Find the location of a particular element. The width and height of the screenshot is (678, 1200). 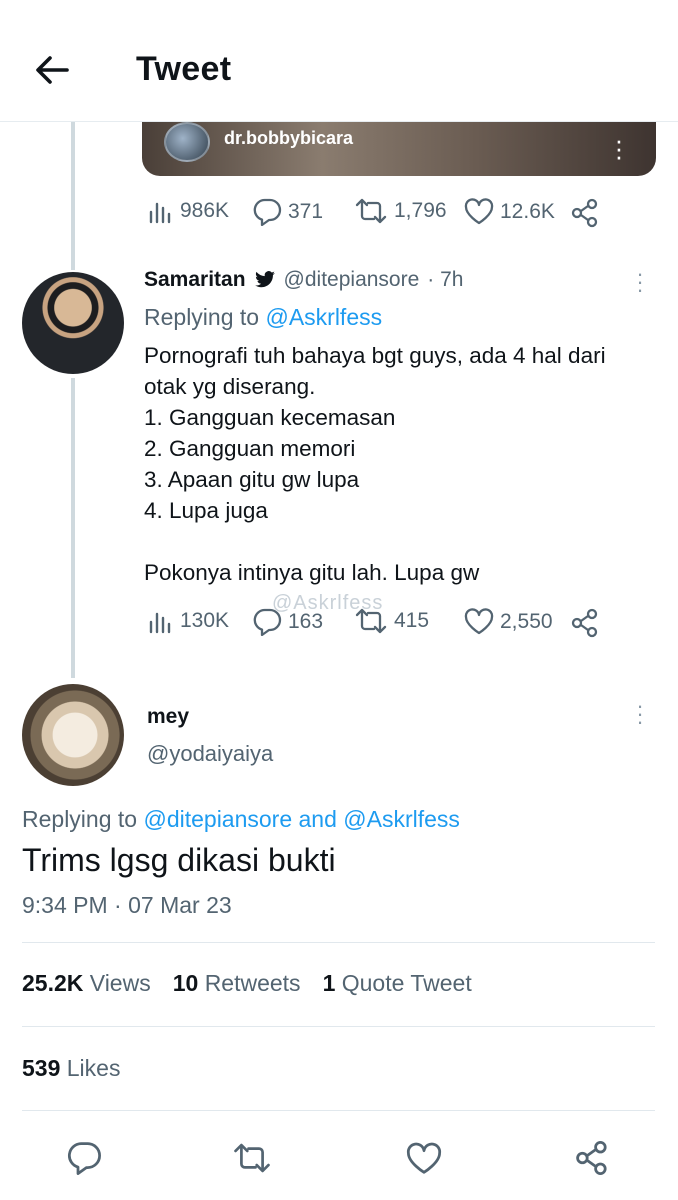

quotes-stat: 1 Quote Tweet is located at coordinates (397, 983).